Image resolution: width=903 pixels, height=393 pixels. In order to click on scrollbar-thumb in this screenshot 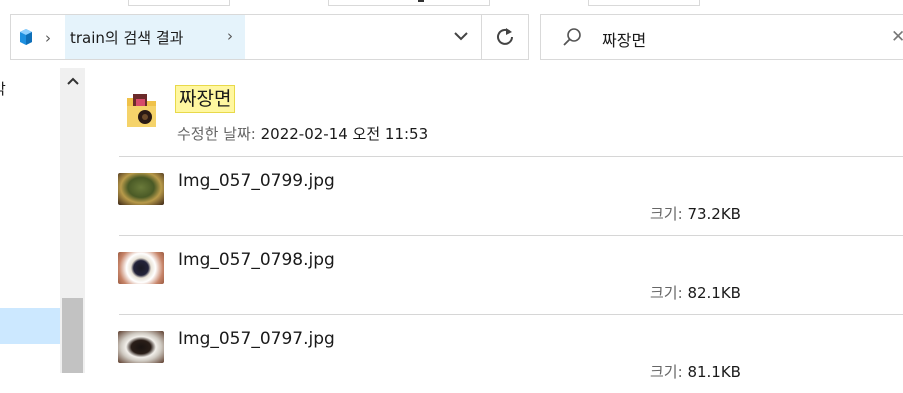, I will do `click(72, 335)`.